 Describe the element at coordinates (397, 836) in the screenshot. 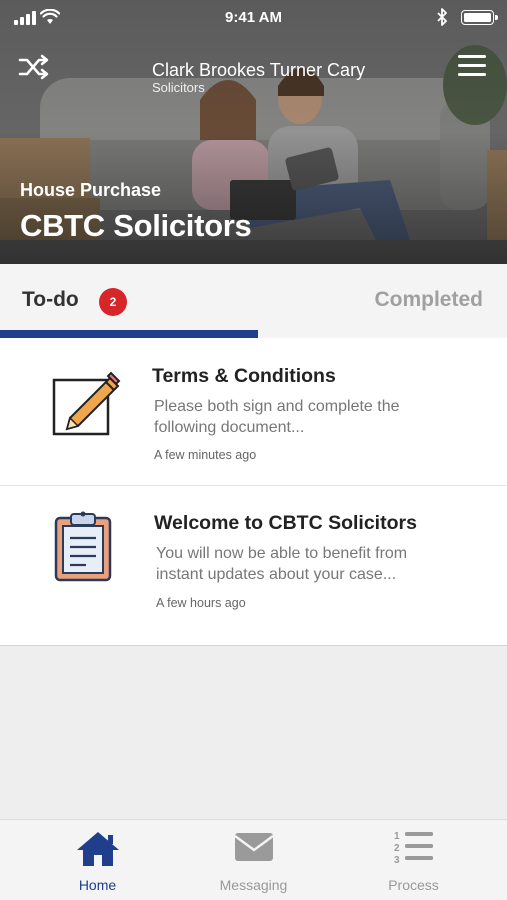

I see `svg-text: 1` at that location.